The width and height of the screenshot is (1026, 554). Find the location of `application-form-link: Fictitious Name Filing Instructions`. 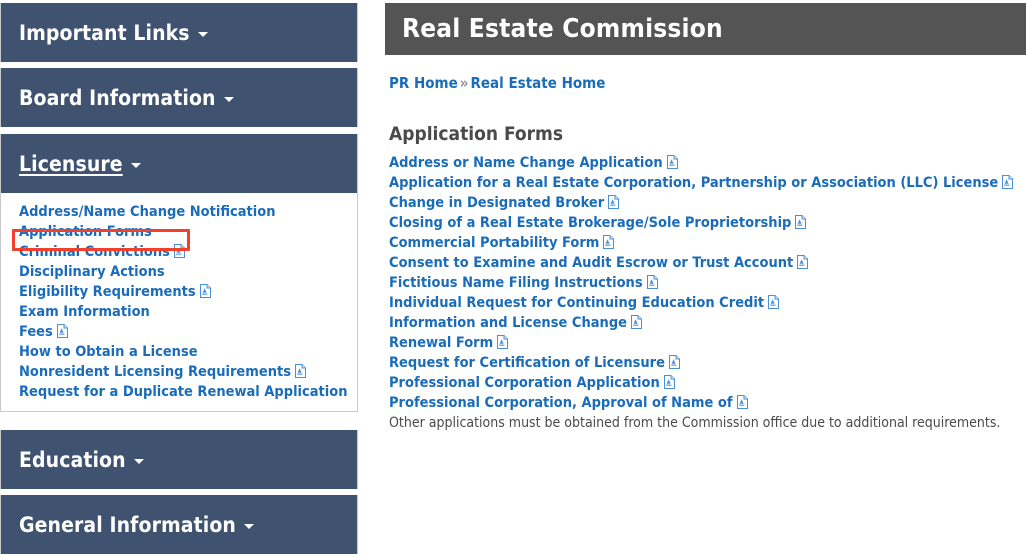

application-form-link: Fictitious Name Filing Instructions is located at coordinates (707, 283).